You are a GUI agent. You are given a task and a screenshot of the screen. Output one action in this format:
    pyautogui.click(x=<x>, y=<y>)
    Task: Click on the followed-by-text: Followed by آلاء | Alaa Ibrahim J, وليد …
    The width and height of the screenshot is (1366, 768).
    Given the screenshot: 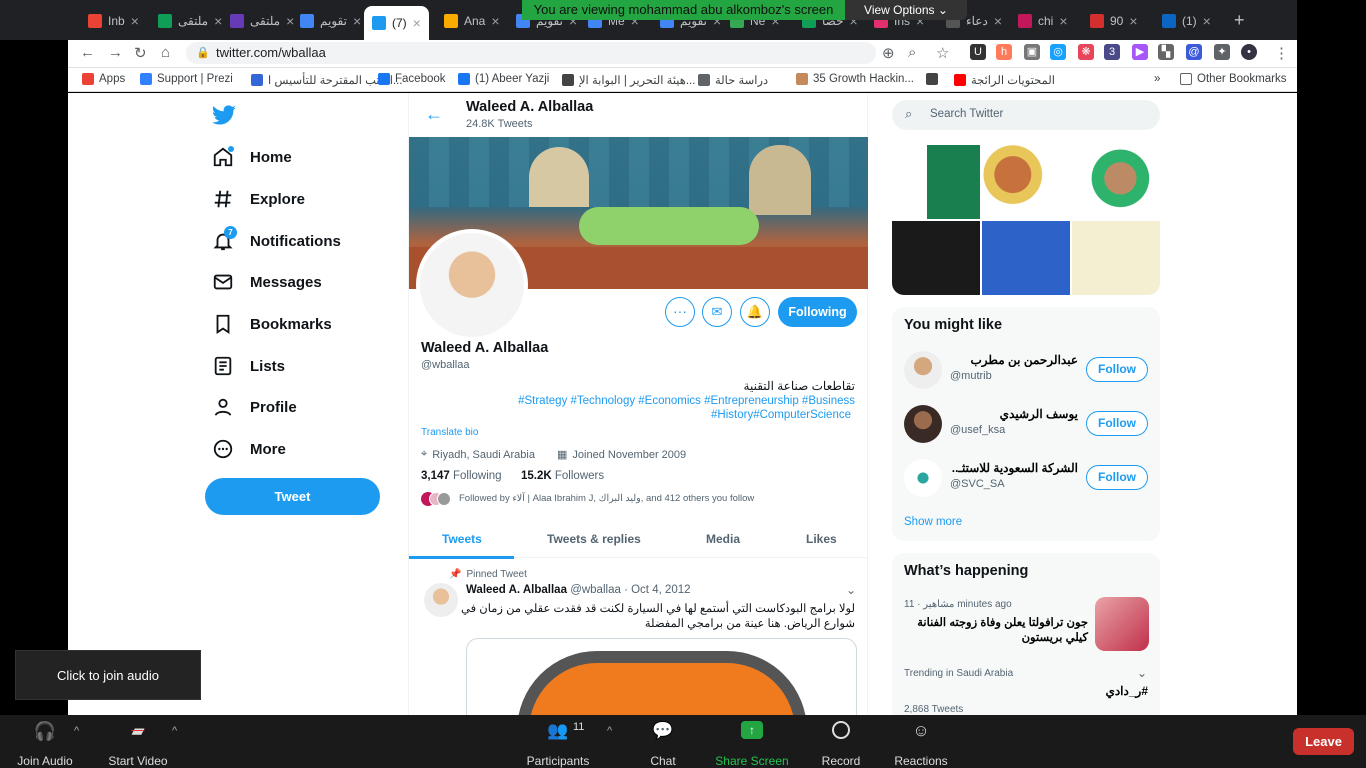 What is the action you would take?
    pyautogui.click(x=606, y=498)
    